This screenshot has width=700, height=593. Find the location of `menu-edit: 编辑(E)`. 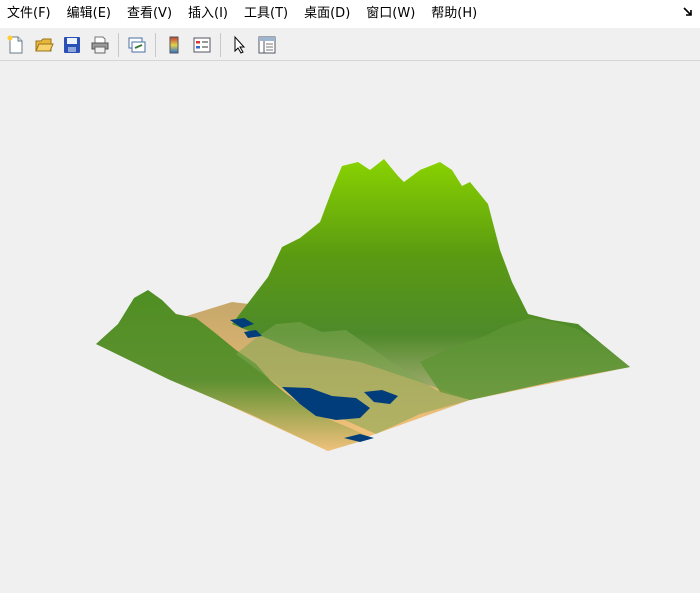

menu-edit: 编辑(E) is located at coordinates (89, 14).